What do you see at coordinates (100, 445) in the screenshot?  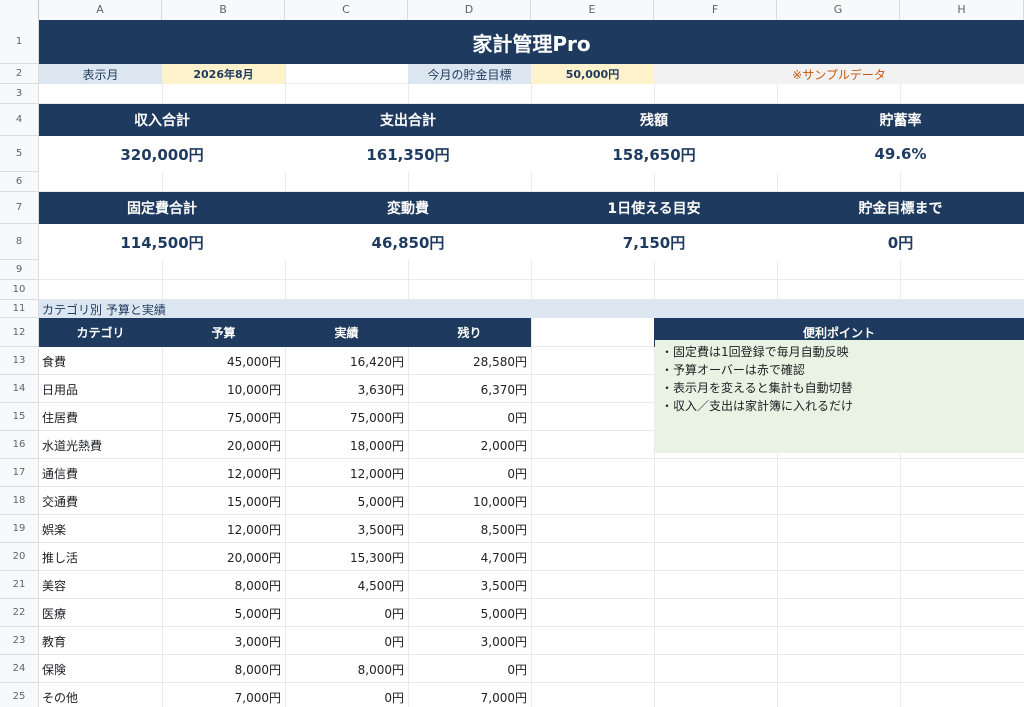 I see `category-cell: 水道光熱費` at bounding box center [100, 445].